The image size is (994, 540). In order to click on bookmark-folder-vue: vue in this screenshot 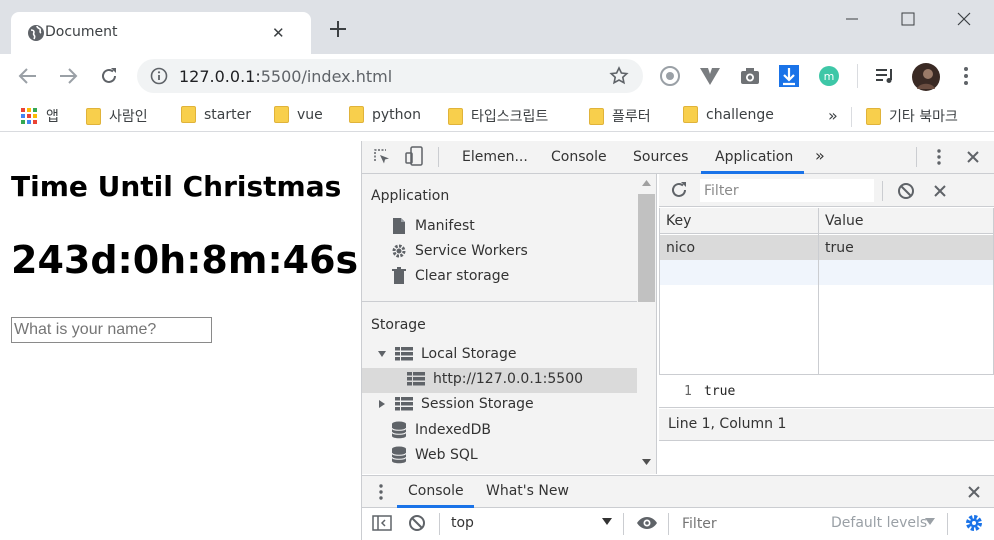, I will do `click(298, 114)`.